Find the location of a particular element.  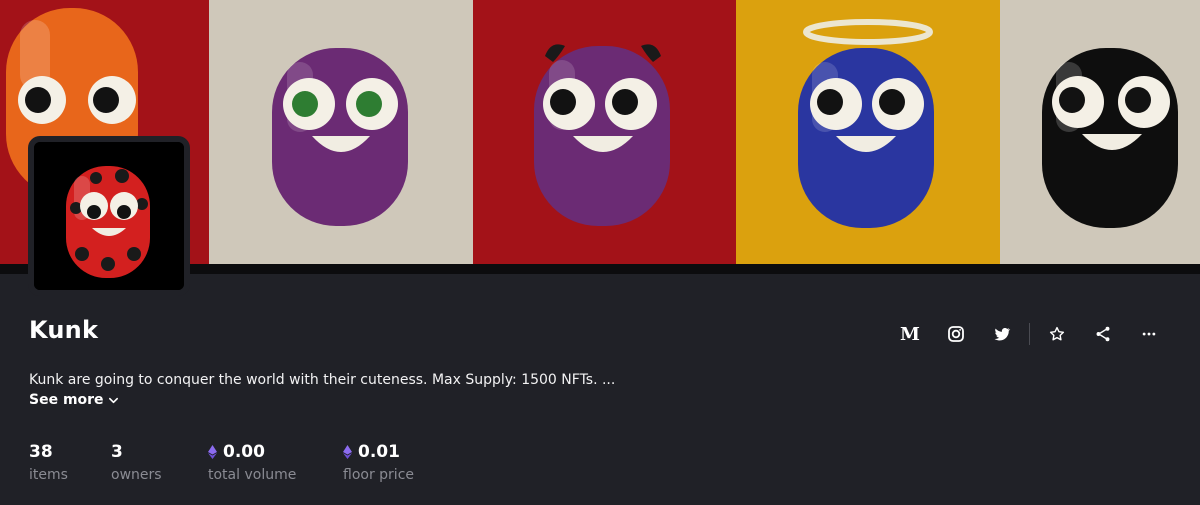

ladybug-kunk-image is located at coordinates (109, 216).